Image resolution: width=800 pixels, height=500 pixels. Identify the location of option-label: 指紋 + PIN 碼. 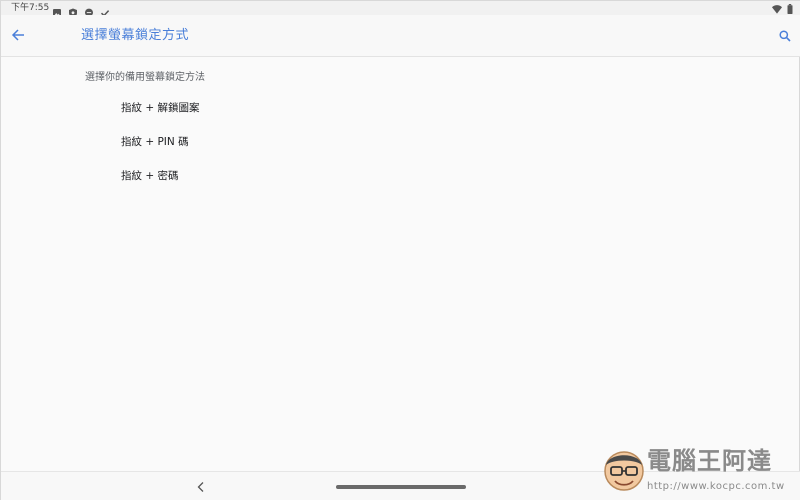
(155, 142).